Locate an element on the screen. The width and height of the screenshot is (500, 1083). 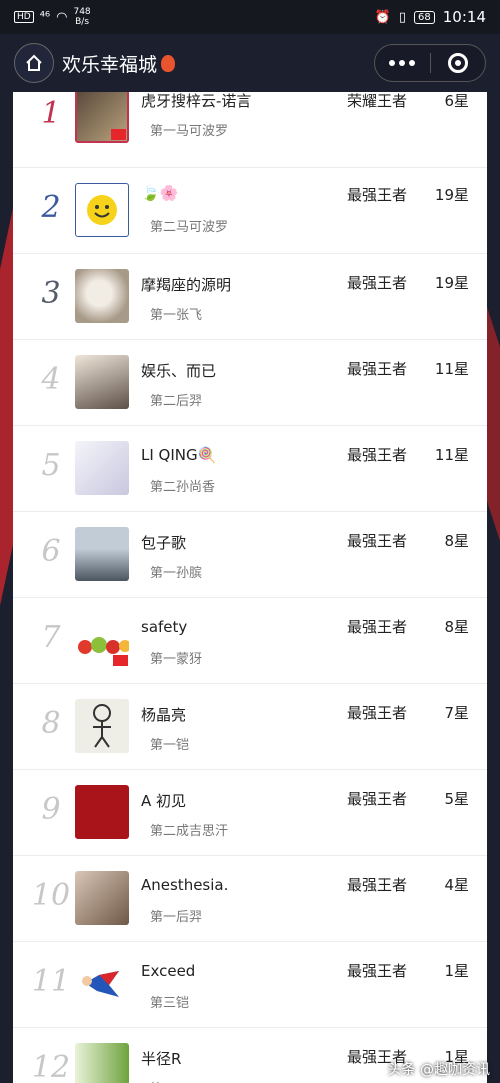
rank-number: 12 is located at coordinates (51, 1066).